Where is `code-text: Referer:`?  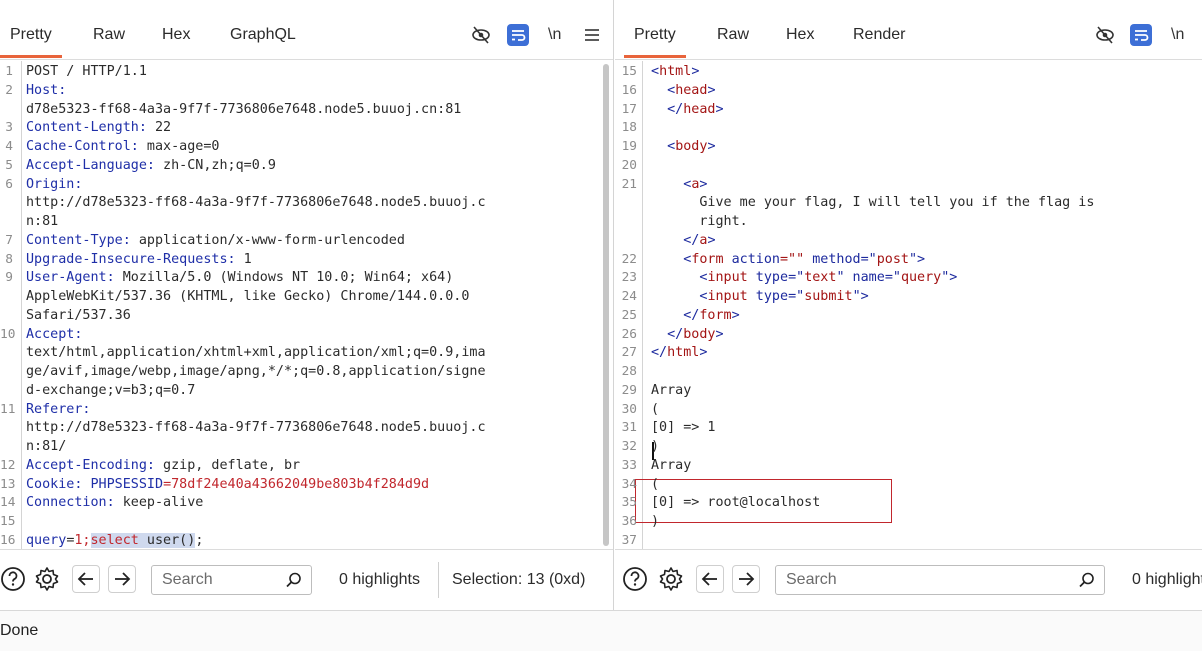 code-text: Referer: is located at coordinates (58, 409).